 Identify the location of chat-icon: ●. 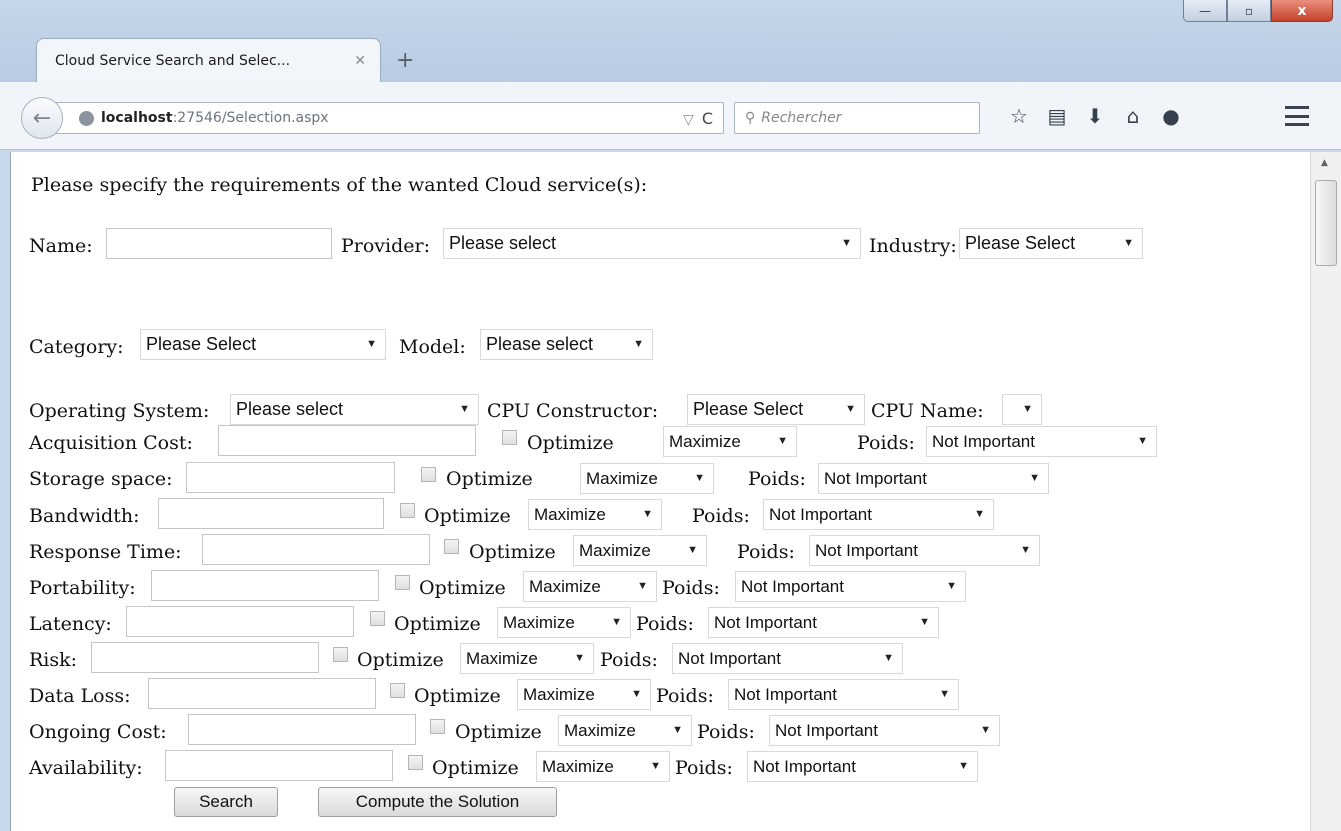
(1171, 116).